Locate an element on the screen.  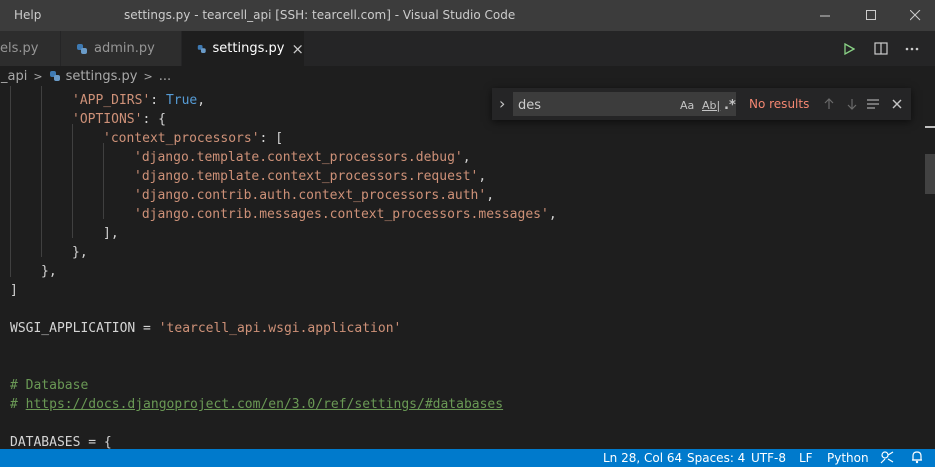
status-cursor-position: Ln 28, Col 64 is located at coordinates (642, 458).